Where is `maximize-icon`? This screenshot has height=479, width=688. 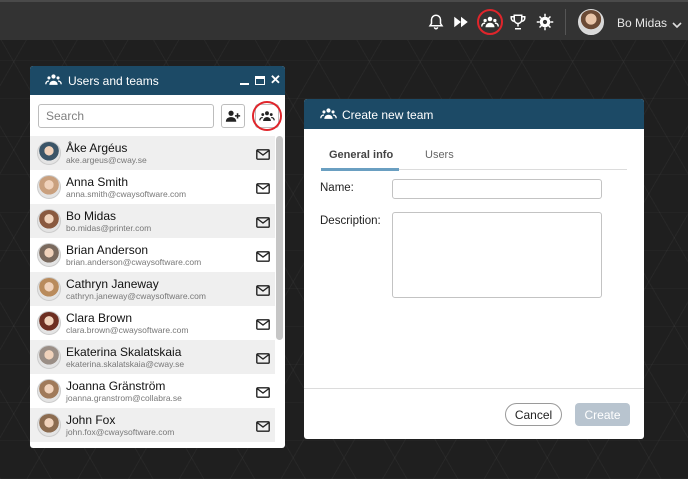
maximize-icon is located at coordinates (260, 80).